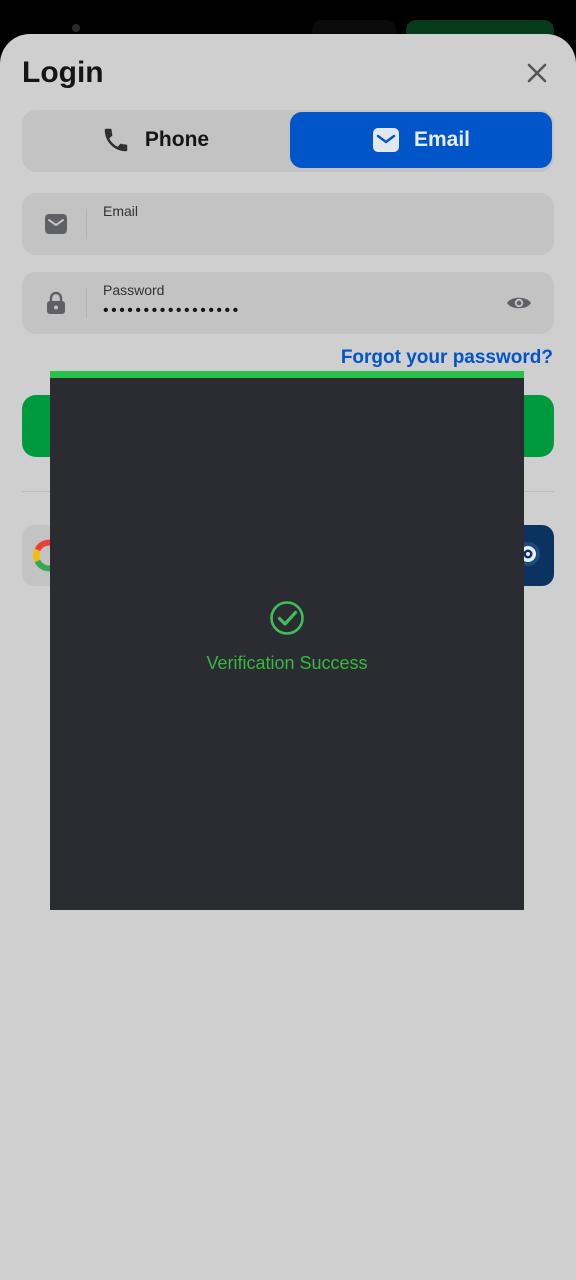  Describe the element at coordinates (442, 139) in the screenshot. I see `tab-email-label: Email` at that location.